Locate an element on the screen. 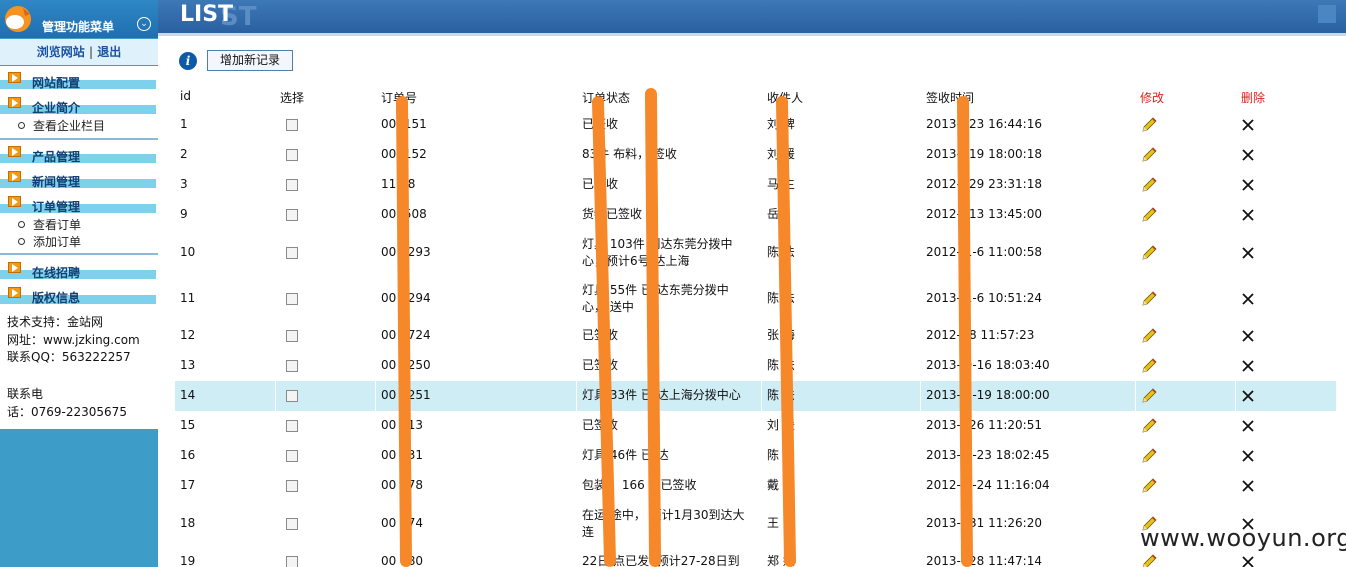  cell-sign-time: 2013- -28 11:47:14 is located at coordinates (984, 560).